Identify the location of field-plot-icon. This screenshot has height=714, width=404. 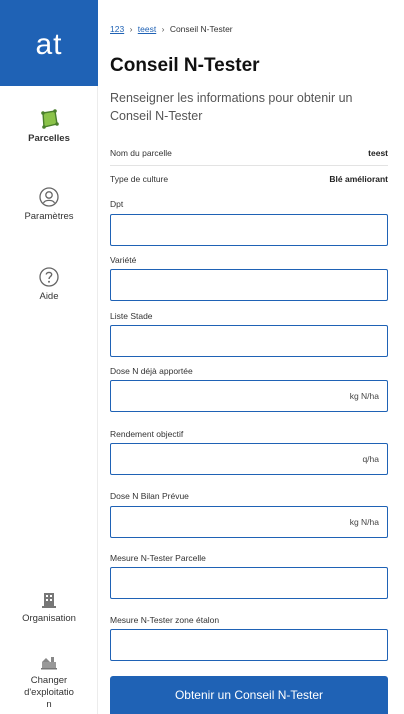
(50, 119).